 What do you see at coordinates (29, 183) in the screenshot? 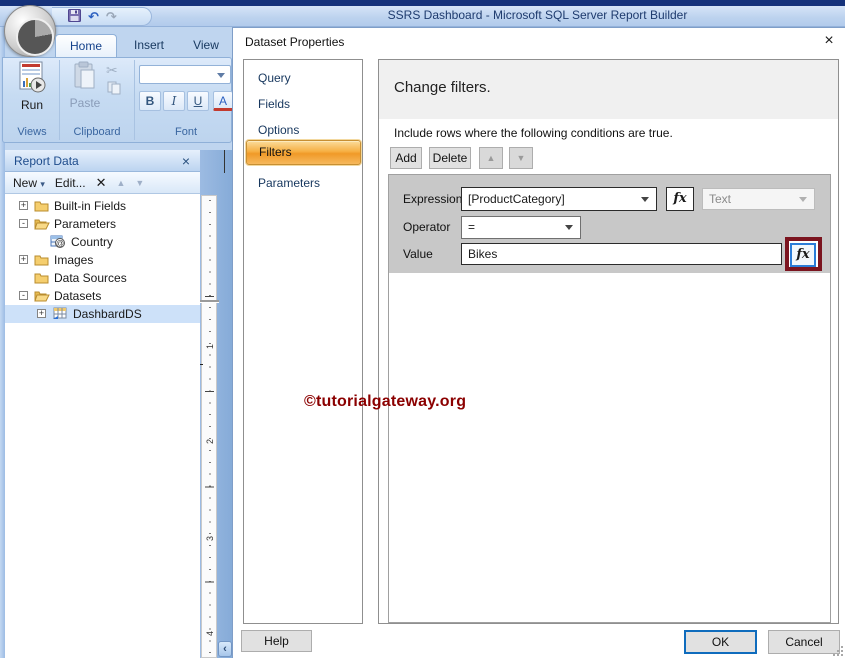
I see `new-menu-button: New ▾` at bounding box center [29, 183].